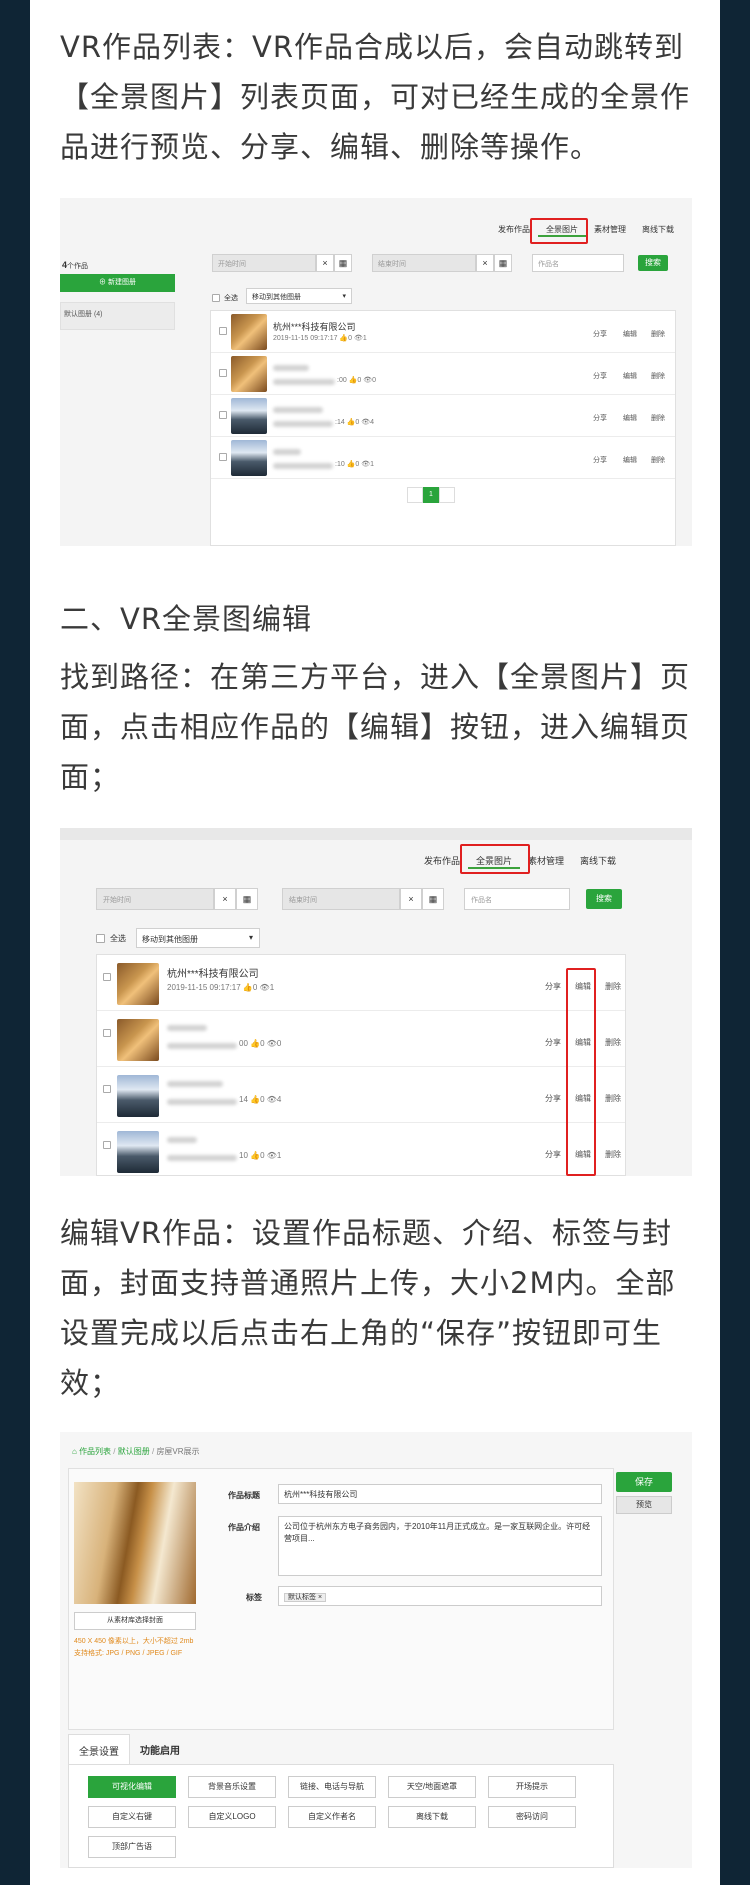 The height and width of the screenshot is (1885, 750). Describe the element at coordinates (76, 1451) in the screenshot. I see `home-icon: ⌂` at that location.